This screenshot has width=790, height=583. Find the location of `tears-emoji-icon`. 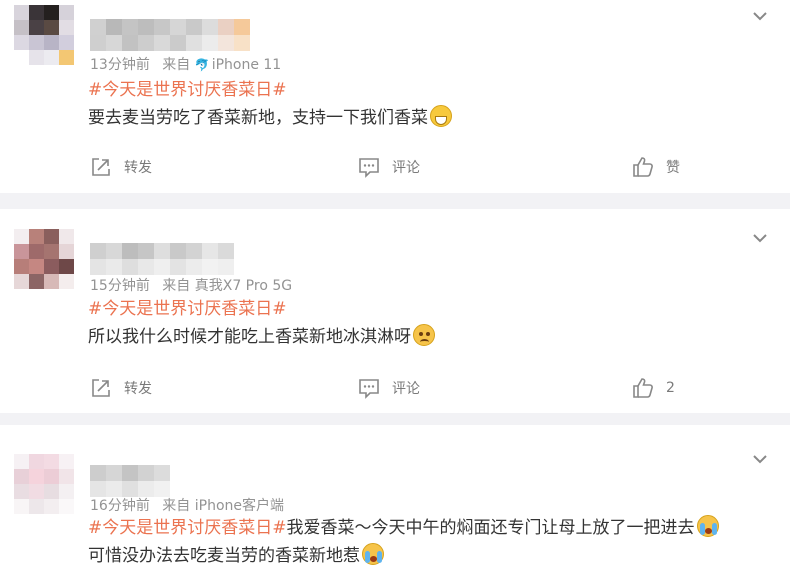

tears-emoji-icon is located at coordinates (707, 526).